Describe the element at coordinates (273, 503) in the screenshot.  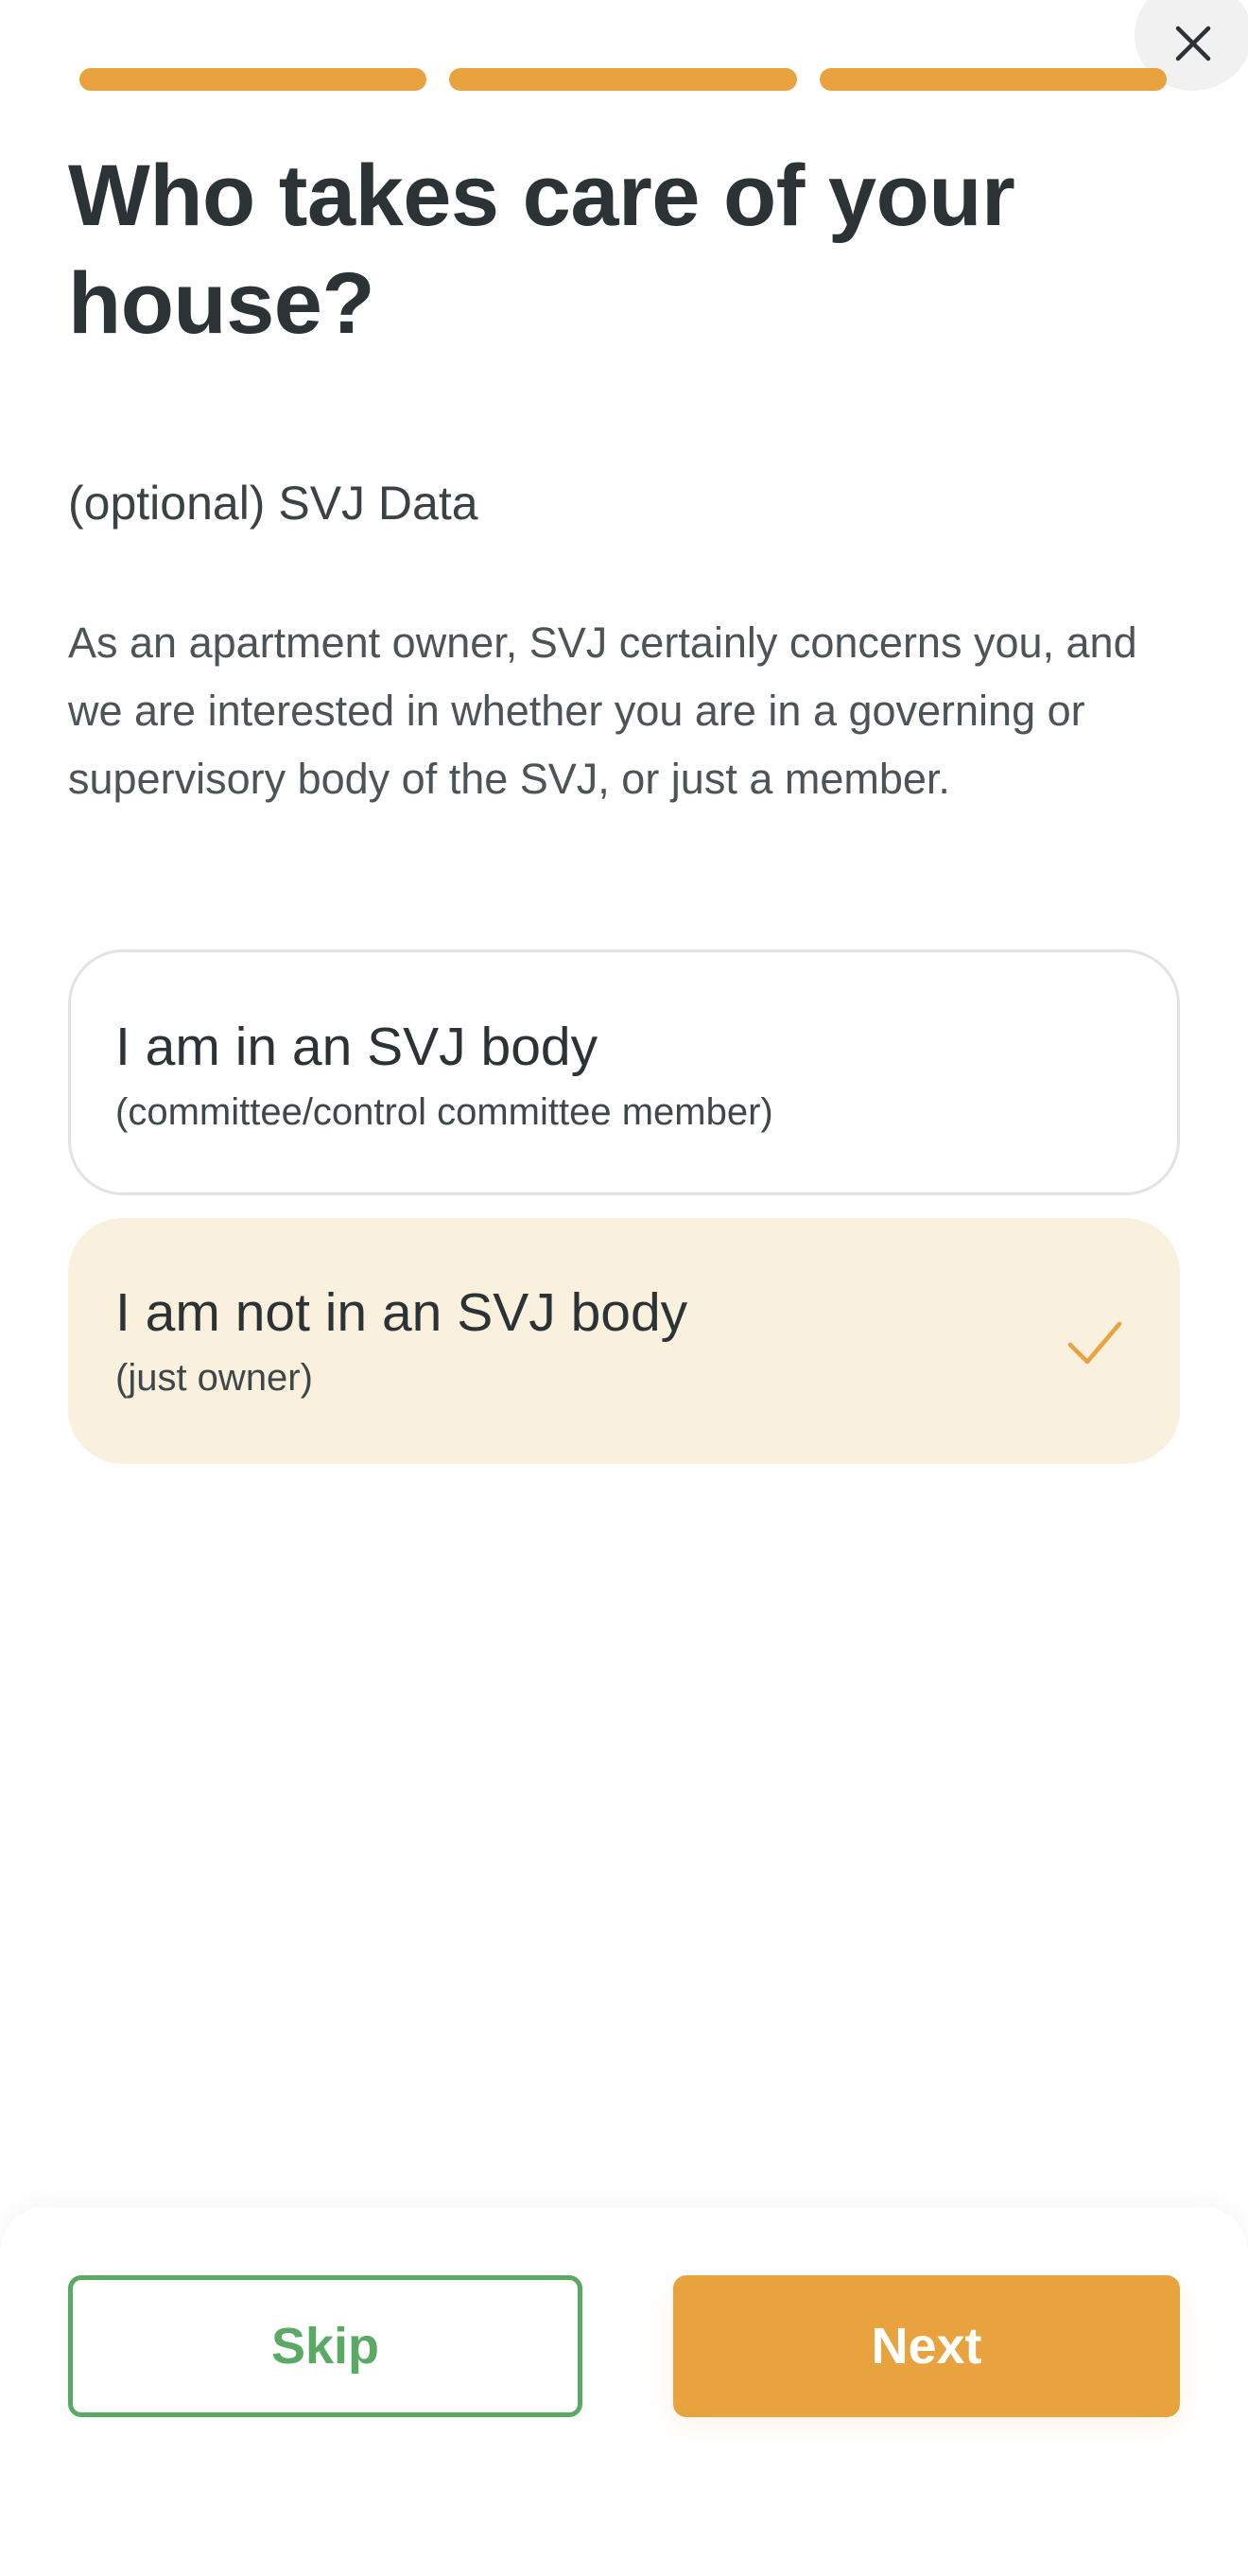
I see `section-label: (optional) SVJ Data` at that location.